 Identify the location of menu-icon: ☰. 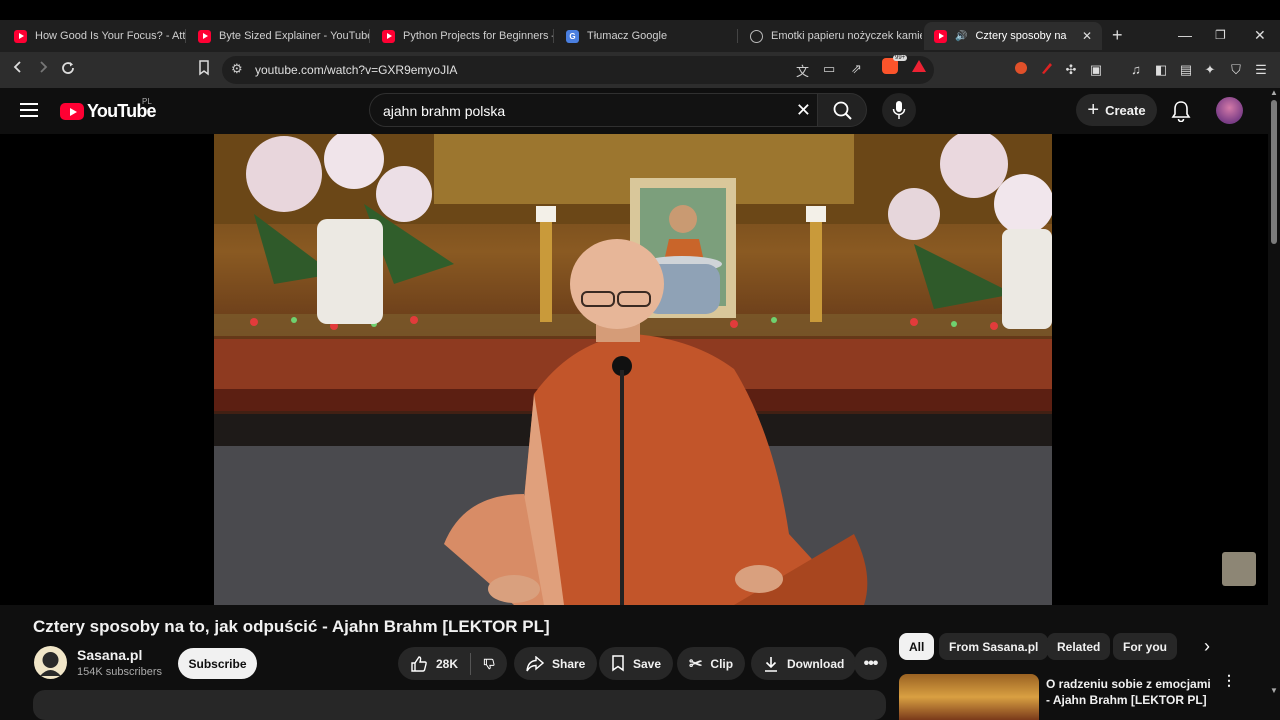
(1261, 70).